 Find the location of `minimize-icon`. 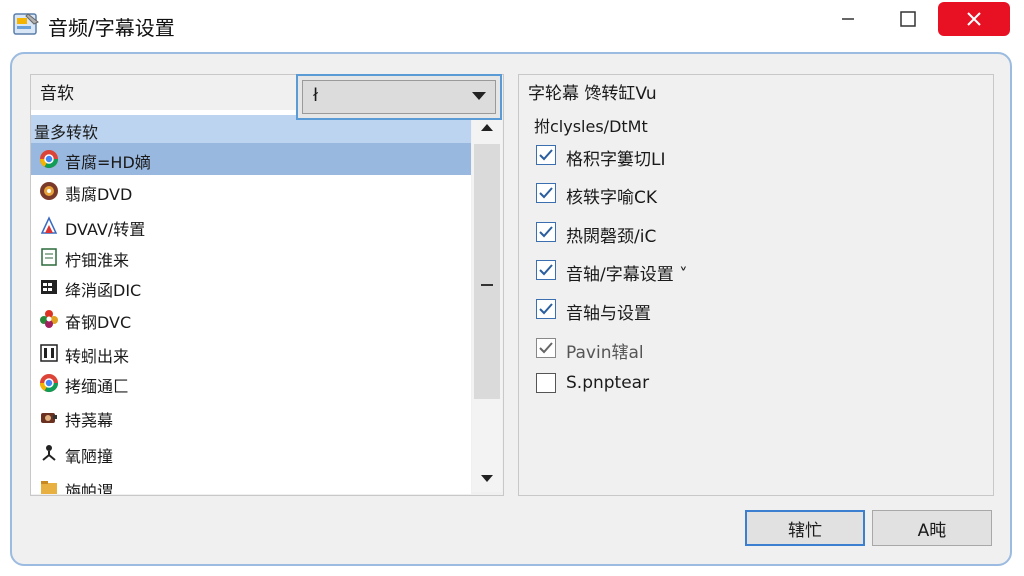

minimize-icon is located at coordinates (848, 19).